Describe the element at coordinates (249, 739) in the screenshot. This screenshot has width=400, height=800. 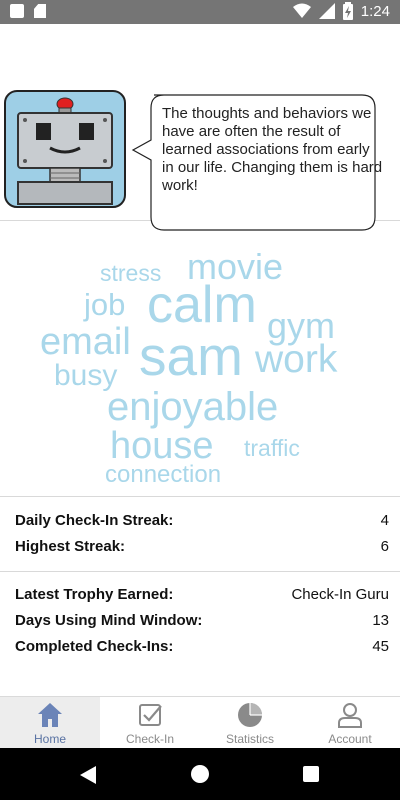
I see `nav-statistics-label: Statistics` at that location.